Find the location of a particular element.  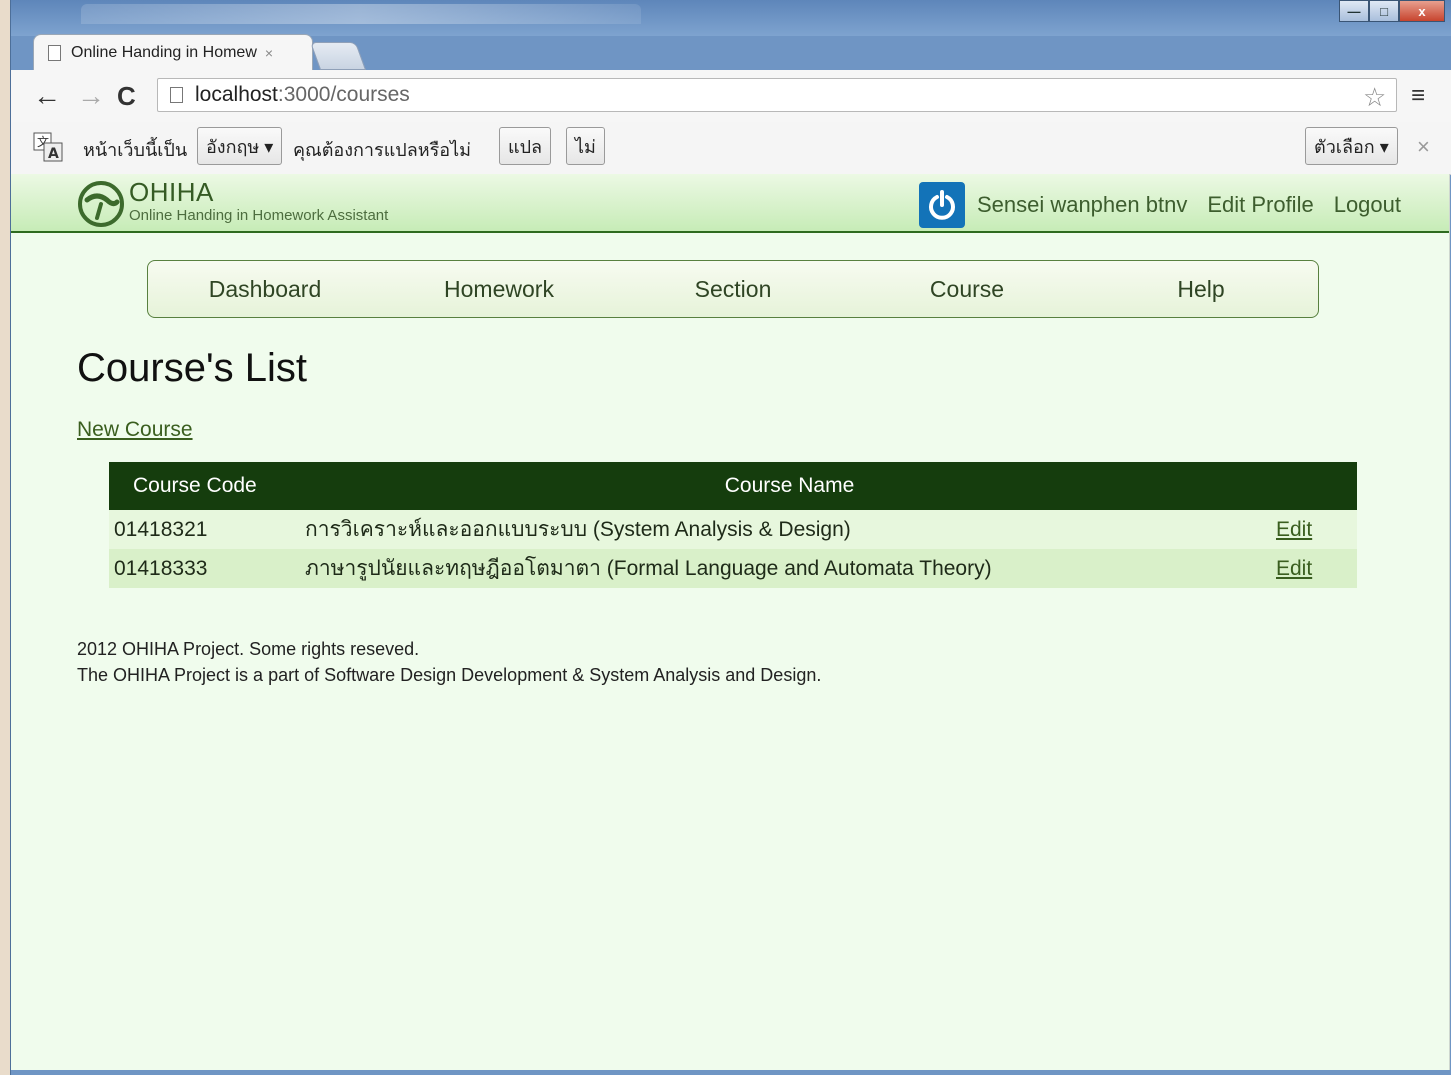

back-icon: ← is located at coordinates (47, 96).